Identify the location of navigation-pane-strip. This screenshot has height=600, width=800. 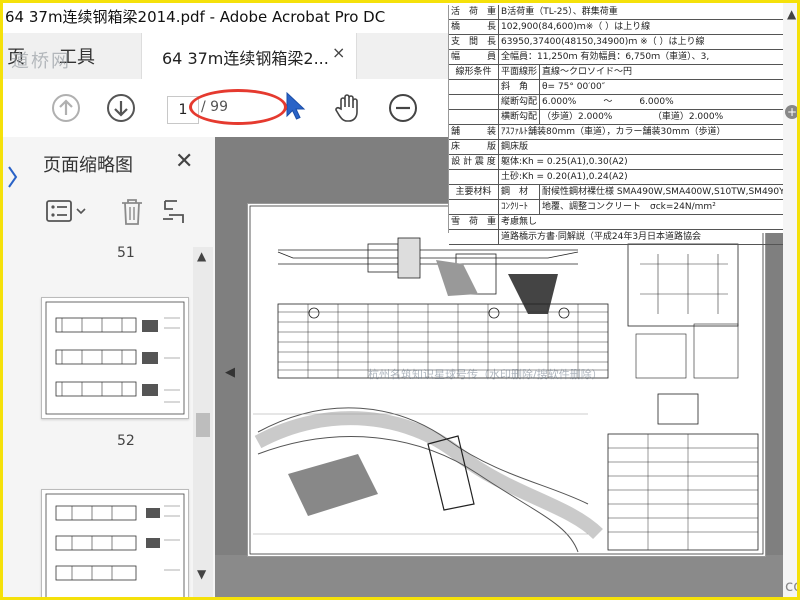
(14, 367).